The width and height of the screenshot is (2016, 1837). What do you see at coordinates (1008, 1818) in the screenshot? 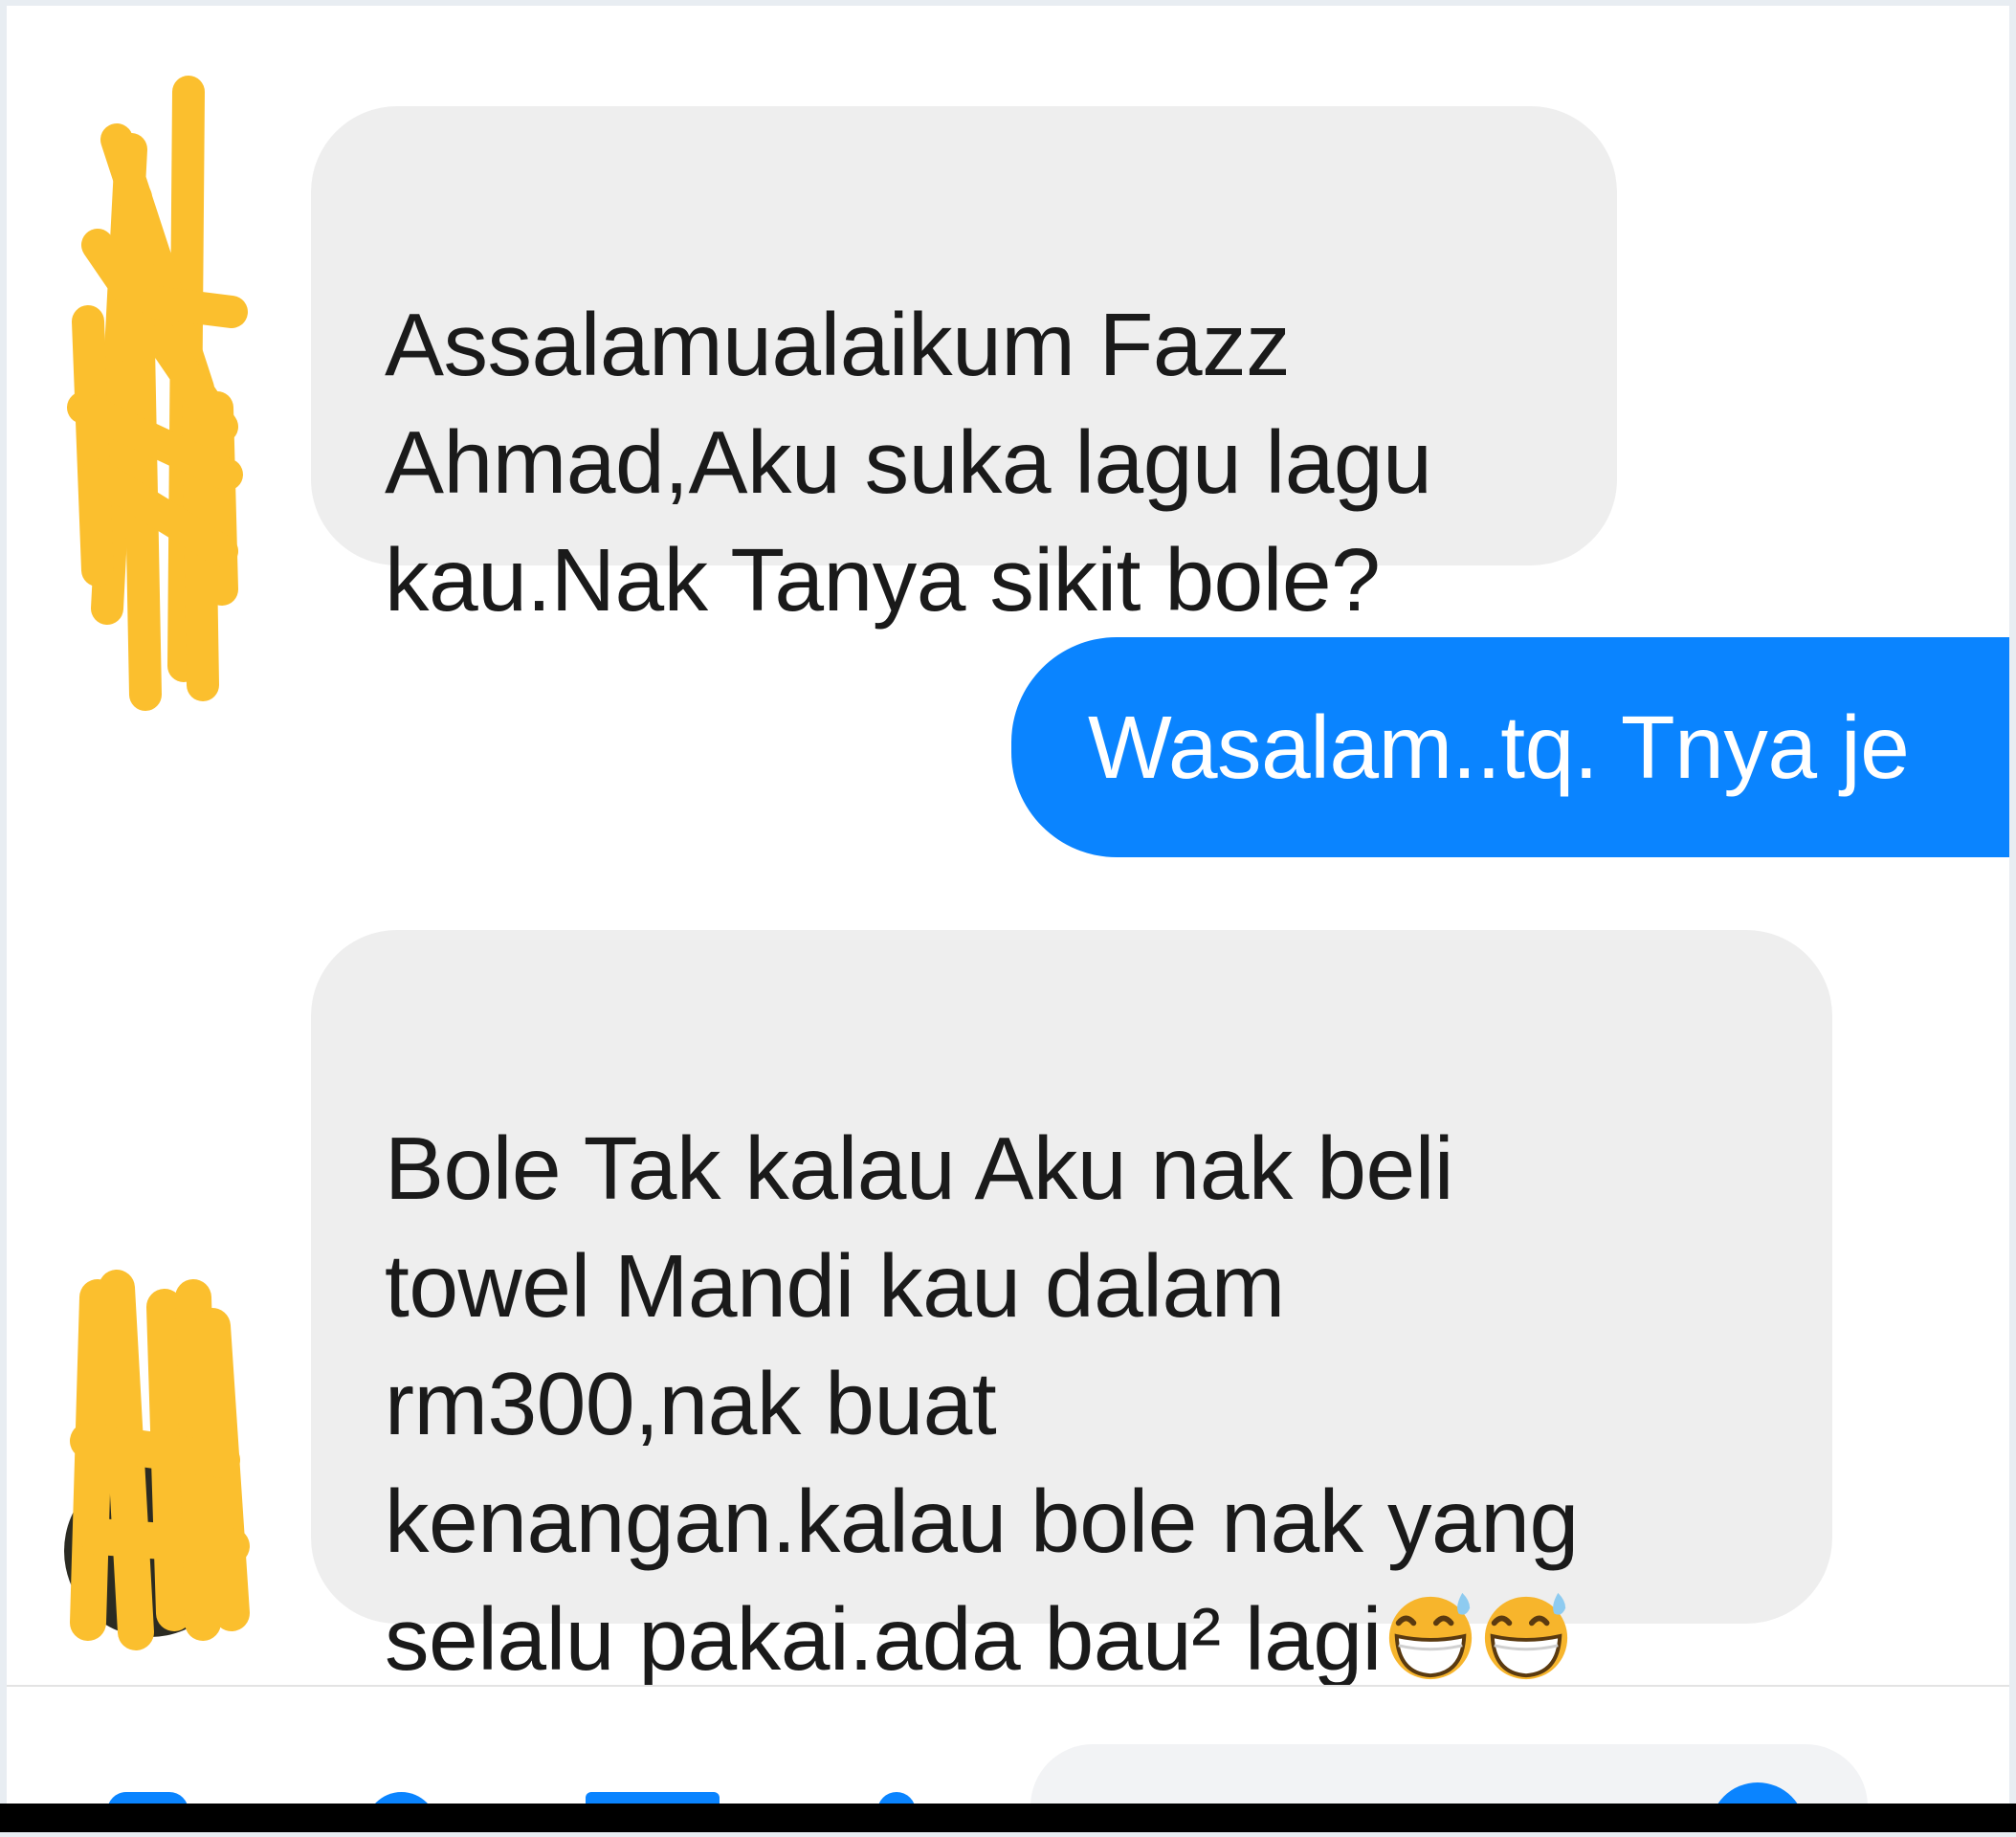
I see `bottom-bar` at bounding box center [1008, 1818].